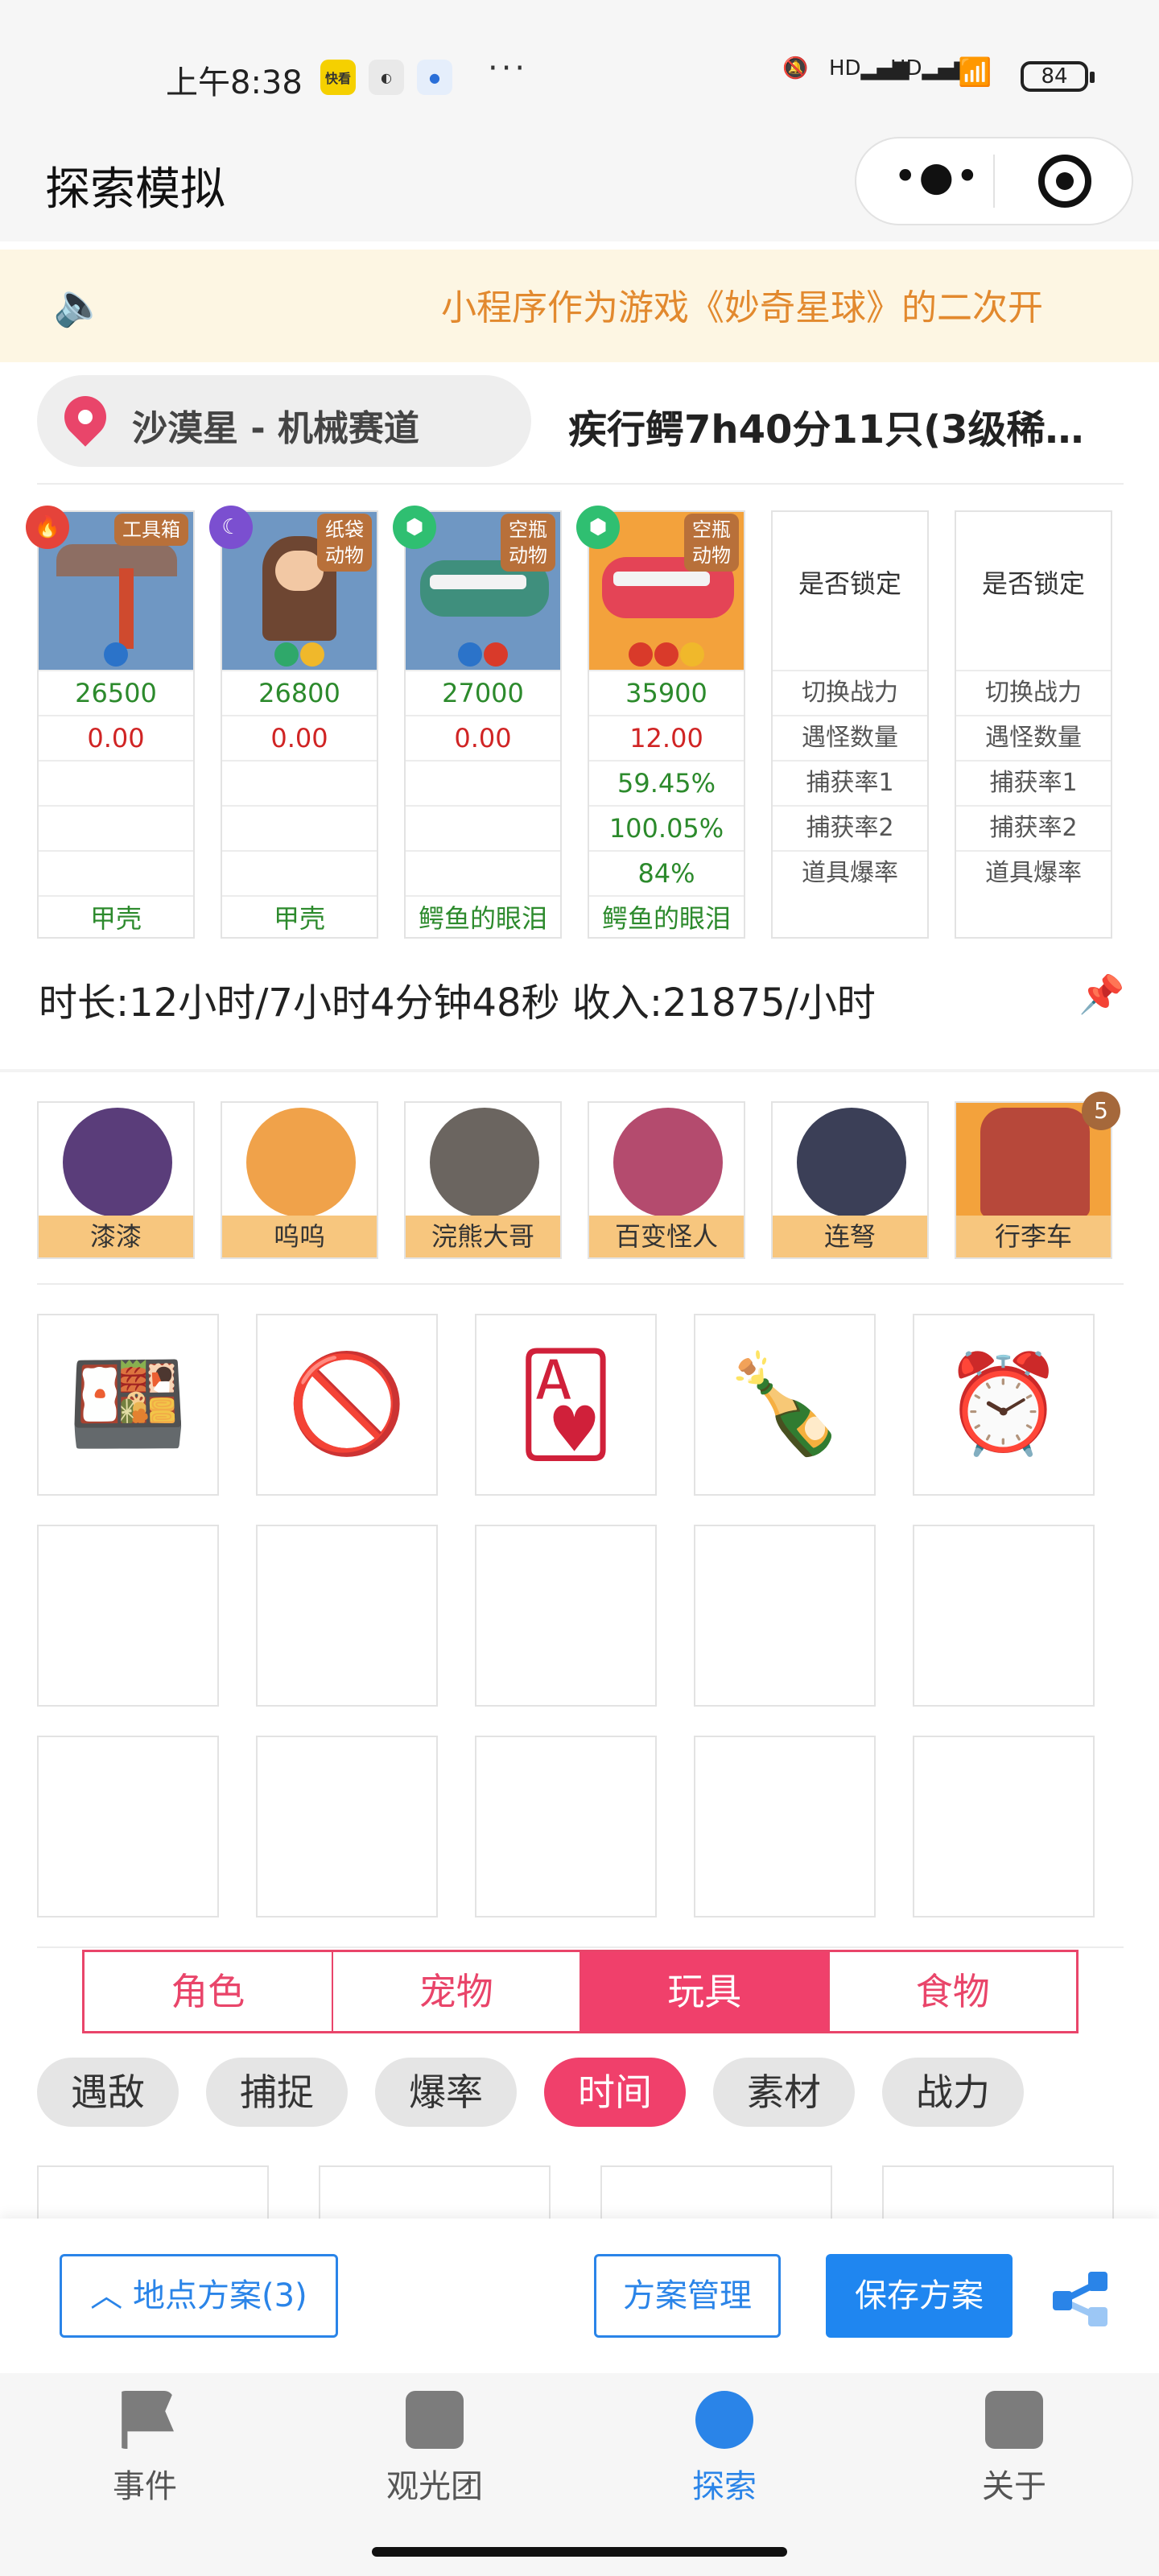 This screenshot has width=1159, height=2576. I want to click on nav-about: 关于, so click(1014, 2449).